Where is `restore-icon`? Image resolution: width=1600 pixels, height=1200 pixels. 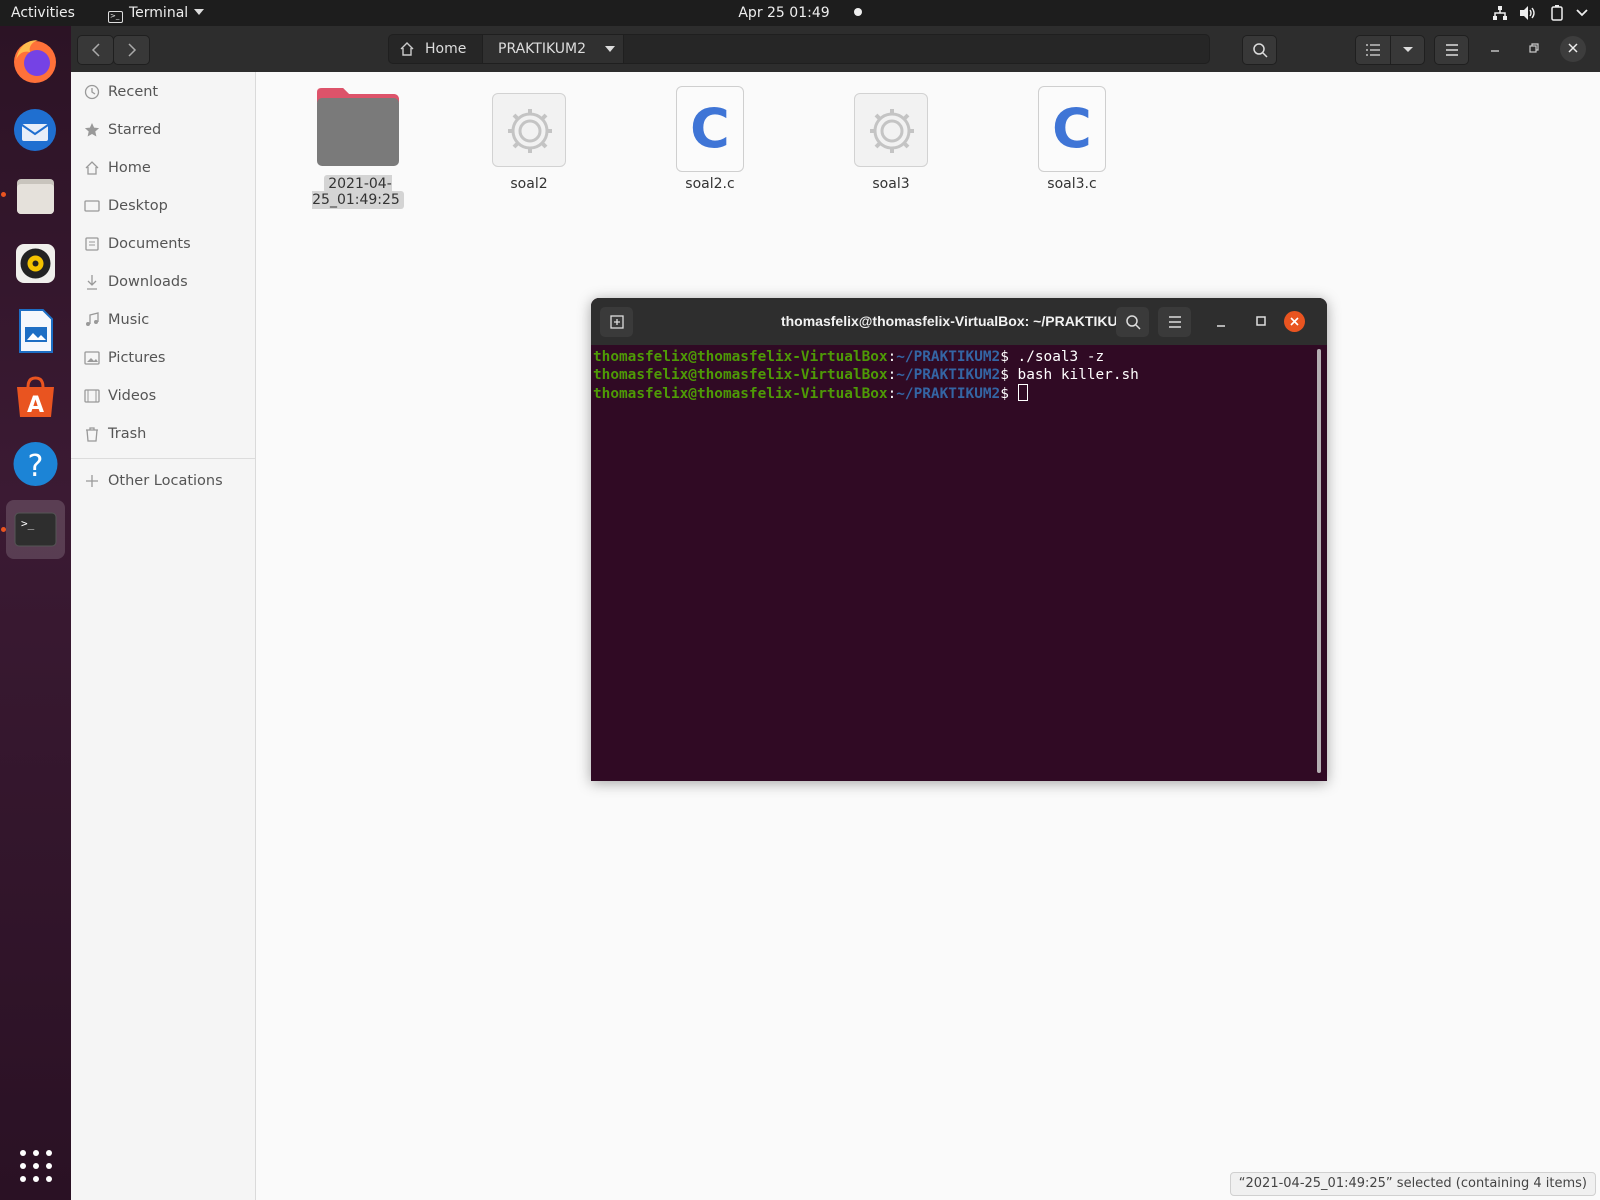
restore-icon is located at coordinates (1534, 48).